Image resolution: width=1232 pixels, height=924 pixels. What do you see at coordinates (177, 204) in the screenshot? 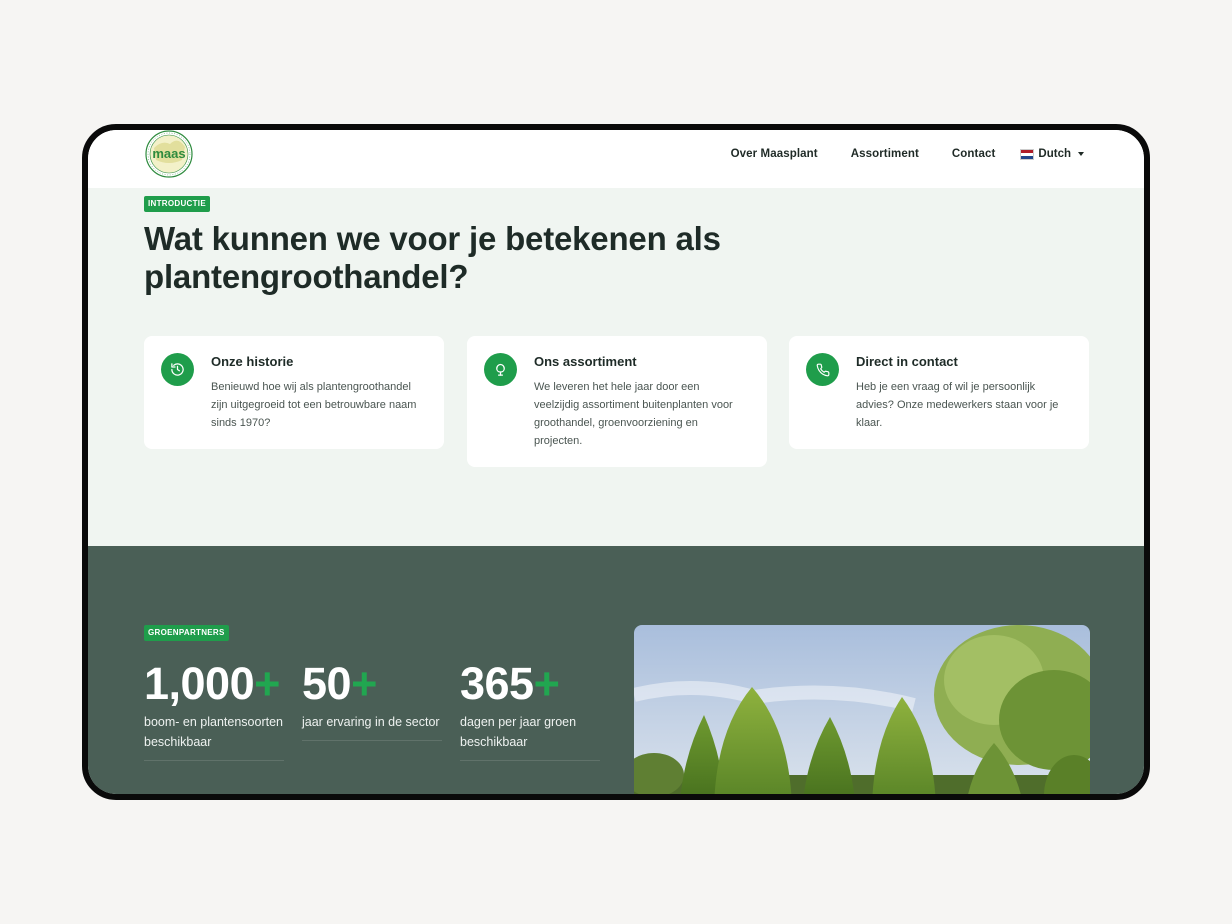
I see `intro-tag: INTRODUCTIE` at bounding box center [177, 204].